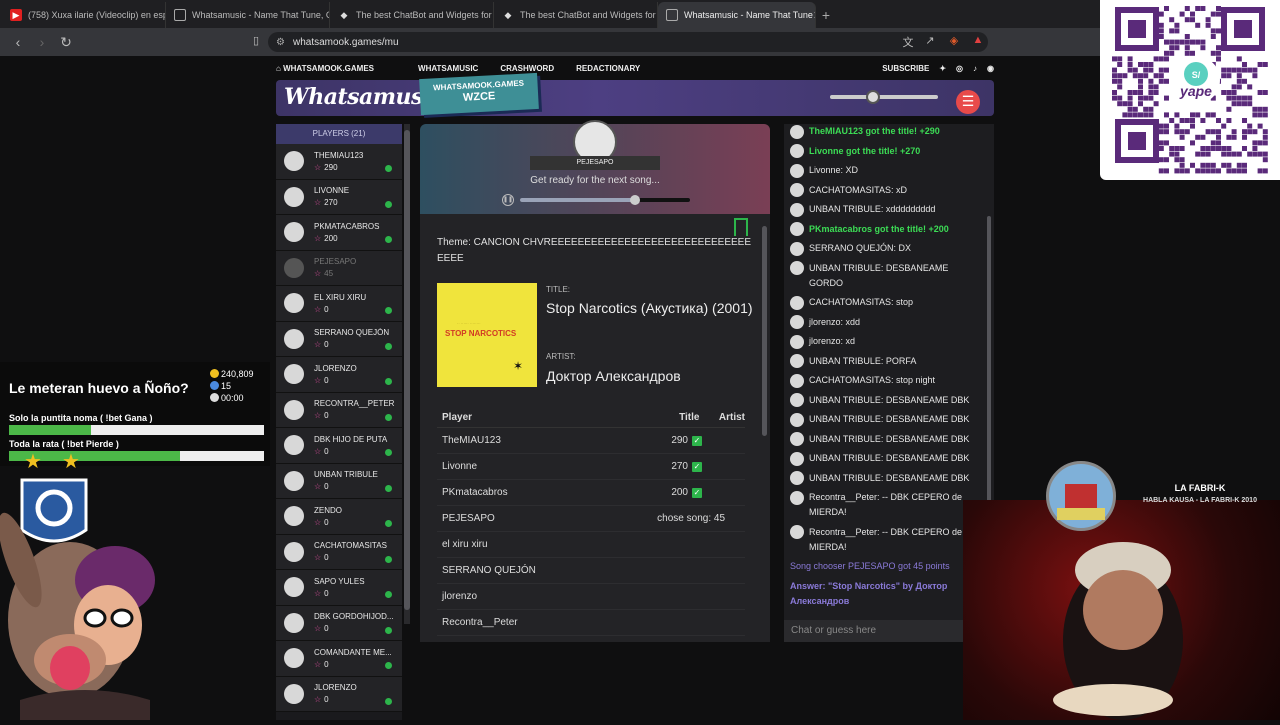 The width and height of the screenshot is (1280, 725). I want to click on reload-icon: ↻, so click(66, 42).